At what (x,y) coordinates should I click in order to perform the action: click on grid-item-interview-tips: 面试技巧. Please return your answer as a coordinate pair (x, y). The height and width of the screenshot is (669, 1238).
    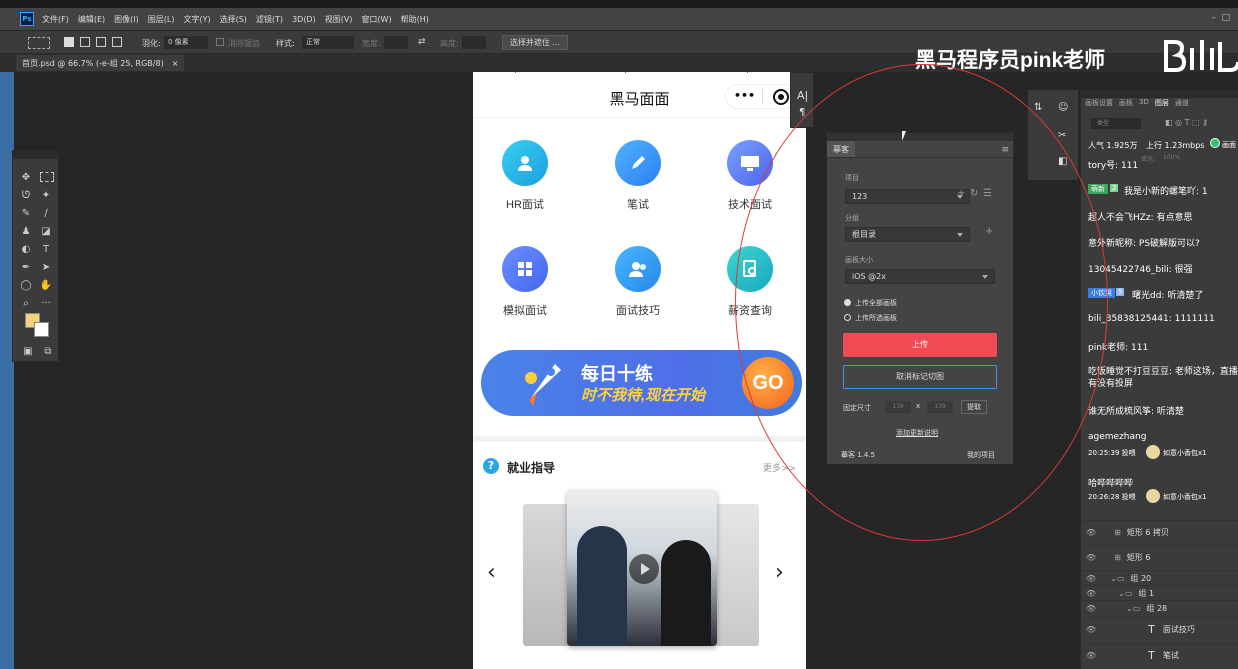
    Looking at the image, I should click on (638, 282).